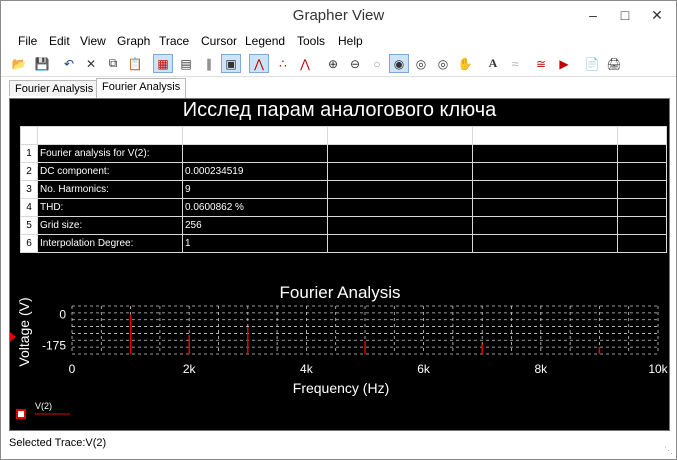 The width and height of the screenshot is (677, 460). I want to click on text-icon: A, so click(493, 63).